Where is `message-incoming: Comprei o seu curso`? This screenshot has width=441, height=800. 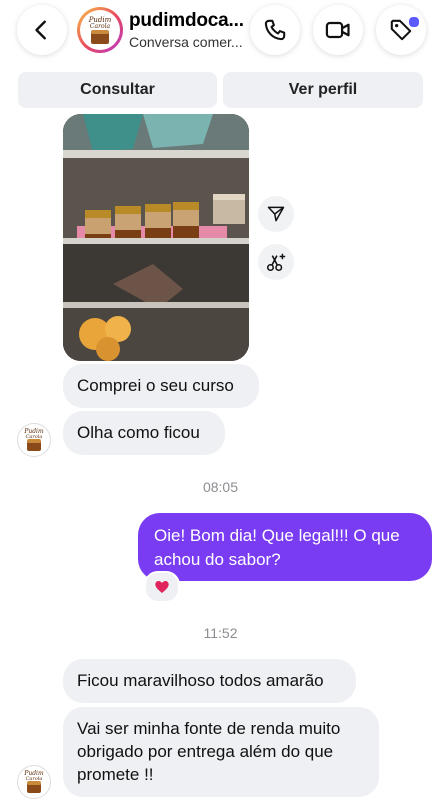 message-incoming: Comprei o seu curso is located at coordinates (161, 386).